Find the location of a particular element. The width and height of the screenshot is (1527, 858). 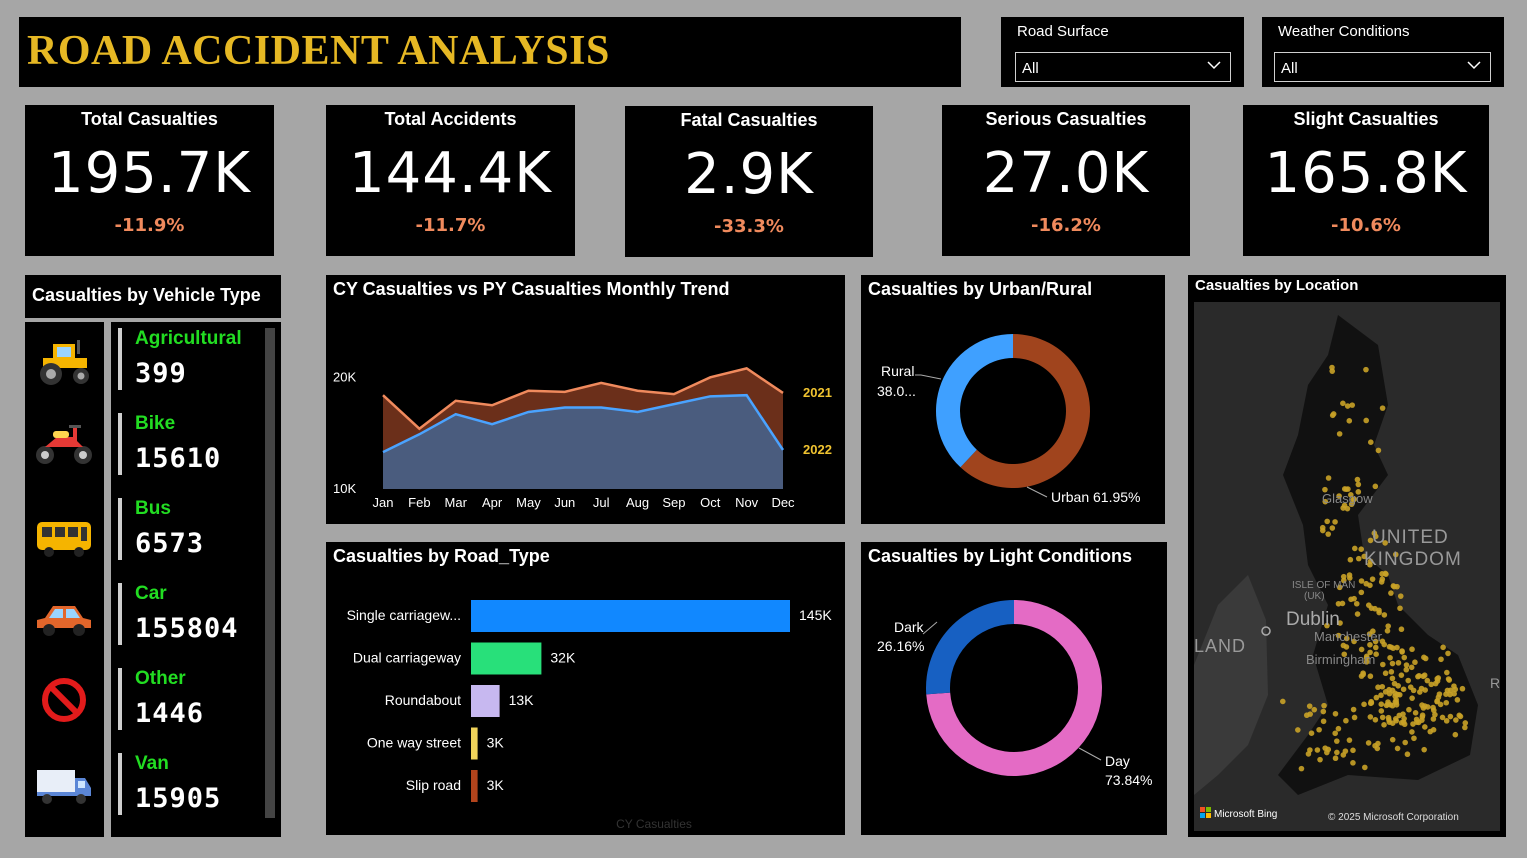

tractor-icon is located at coordinates (64, 362).